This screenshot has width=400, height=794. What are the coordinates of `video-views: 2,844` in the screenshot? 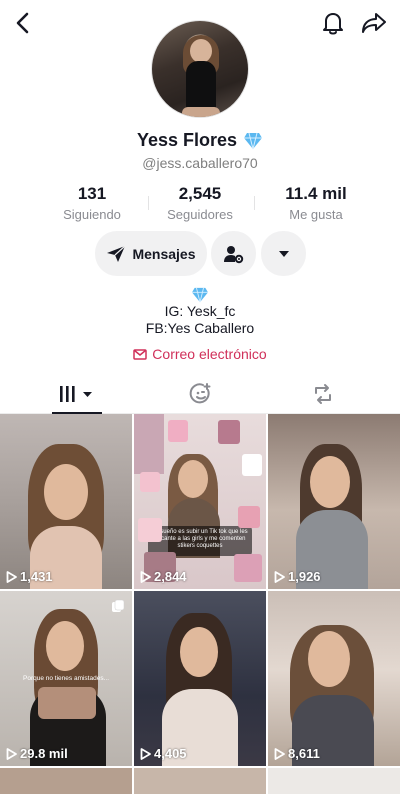 It's located at (163, 576).